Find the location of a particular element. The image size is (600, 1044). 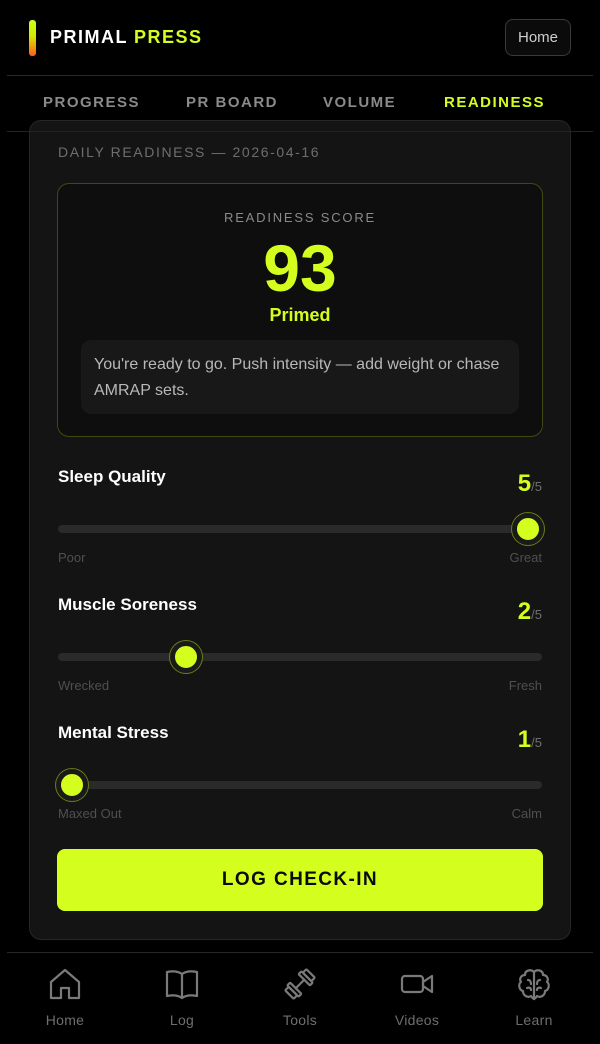

brand-logo: PRIMAL PRESS is located at coordinates (126, 37).